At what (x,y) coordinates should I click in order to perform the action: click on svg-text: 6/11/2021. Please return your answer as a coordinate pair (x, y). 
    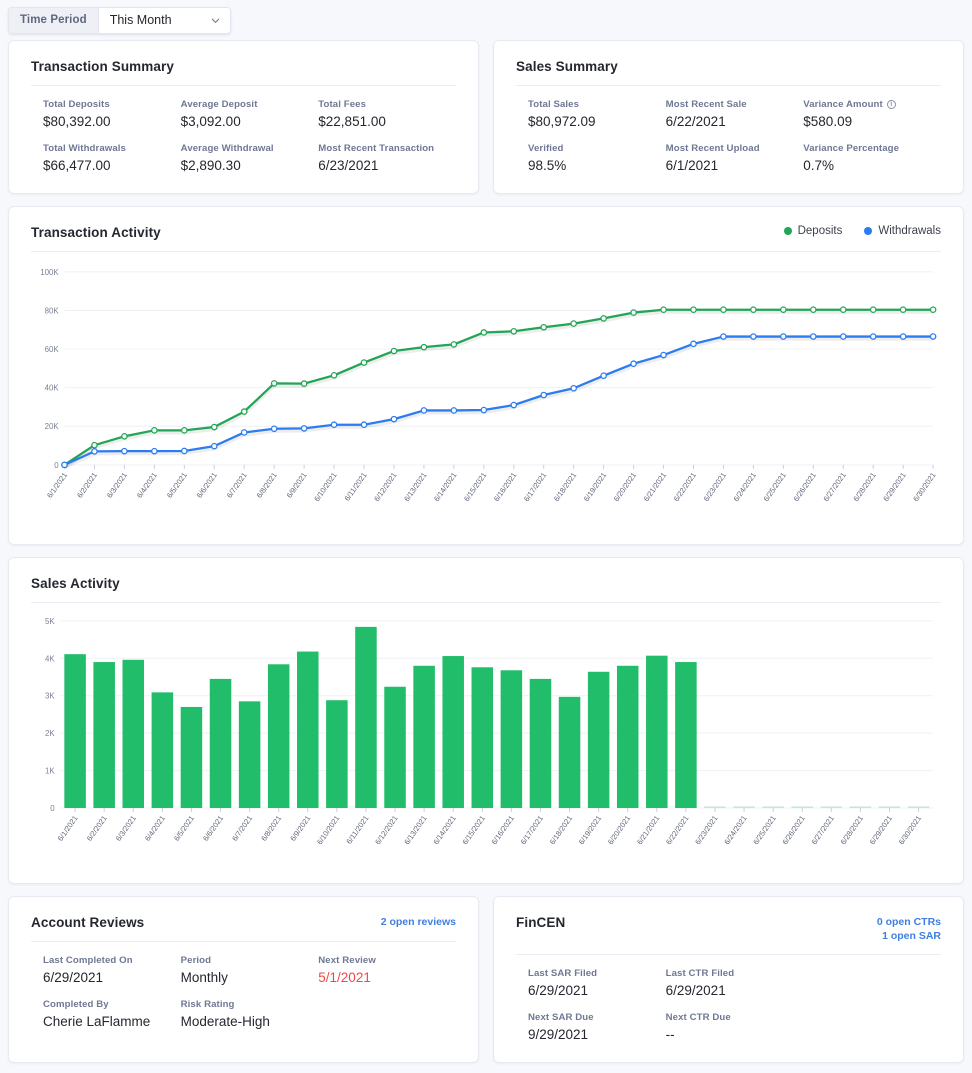
    Looking at the image, I should click on (357, 830).